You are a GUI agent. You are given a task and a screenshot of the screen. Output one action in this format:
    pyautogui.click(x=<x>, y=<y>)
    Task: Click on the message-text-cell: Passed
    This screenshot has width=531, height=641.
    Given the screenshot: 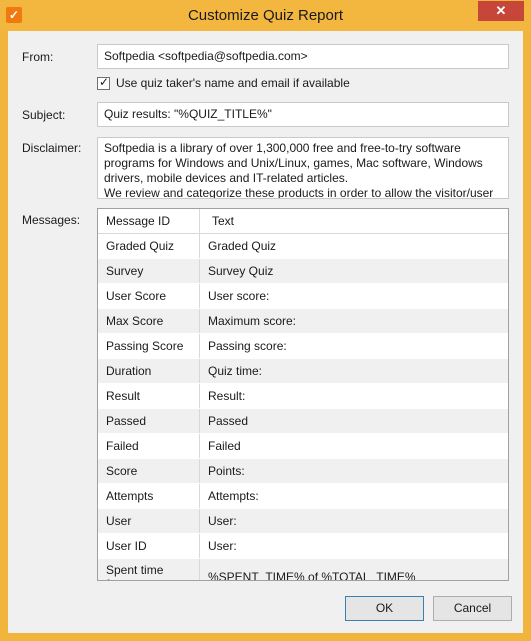 What is the action you would take?
    pyautogui.click(x=354, y=421)
    